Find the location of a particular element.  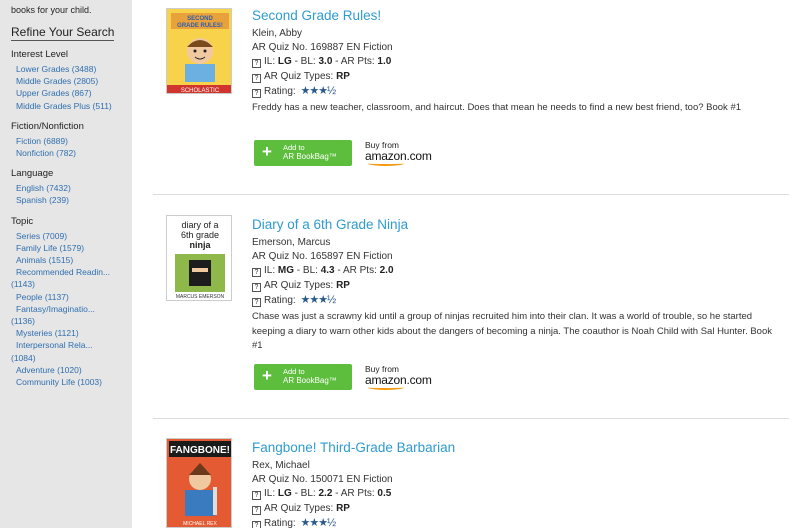

svg-text: ninja is located at coordinates (200, 245).